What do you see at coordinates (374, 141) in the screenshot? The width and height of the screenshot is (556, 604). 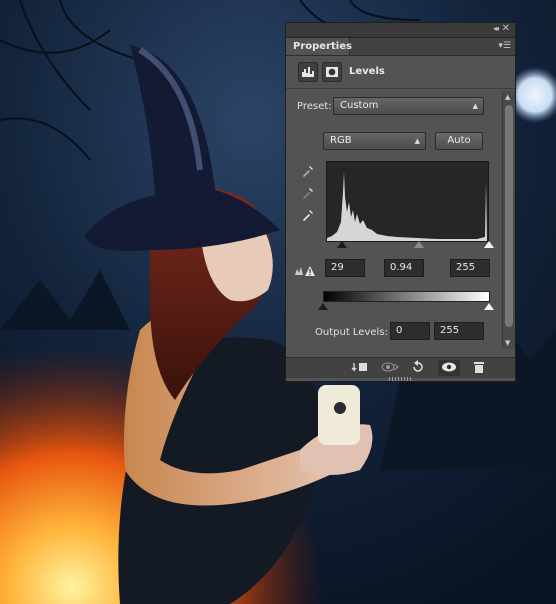 I see `channel-dropdown: RGB ▲` at bounding box center [374, 141].